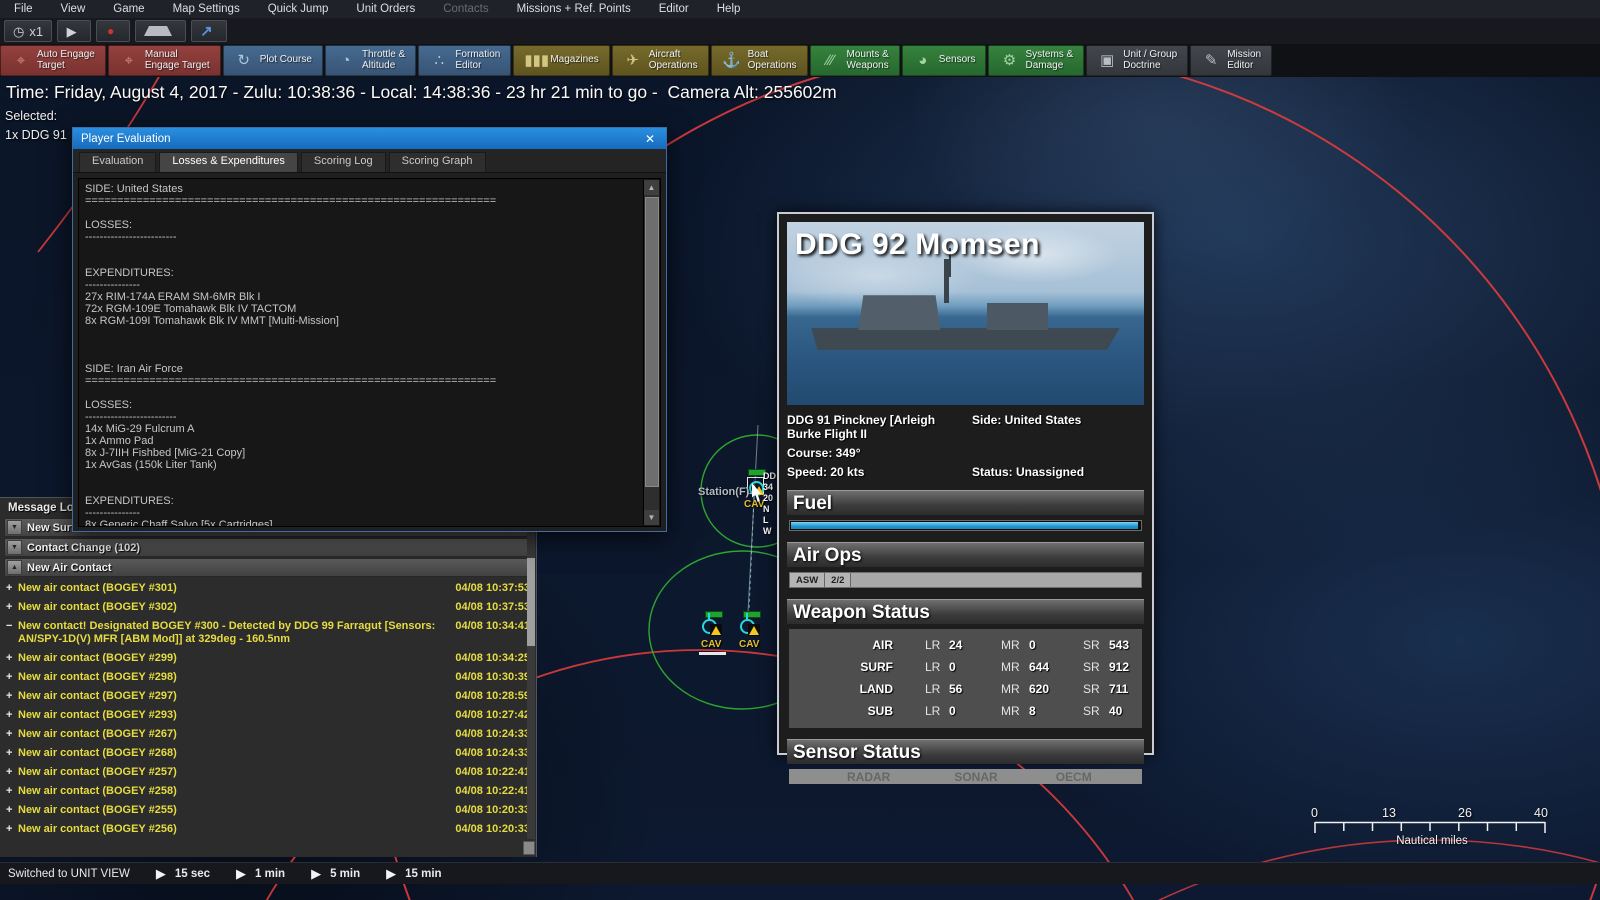 This screenshot has width=1600, height=900. I want to click on report-line: EXPENDITURES:, so click(129, 273).